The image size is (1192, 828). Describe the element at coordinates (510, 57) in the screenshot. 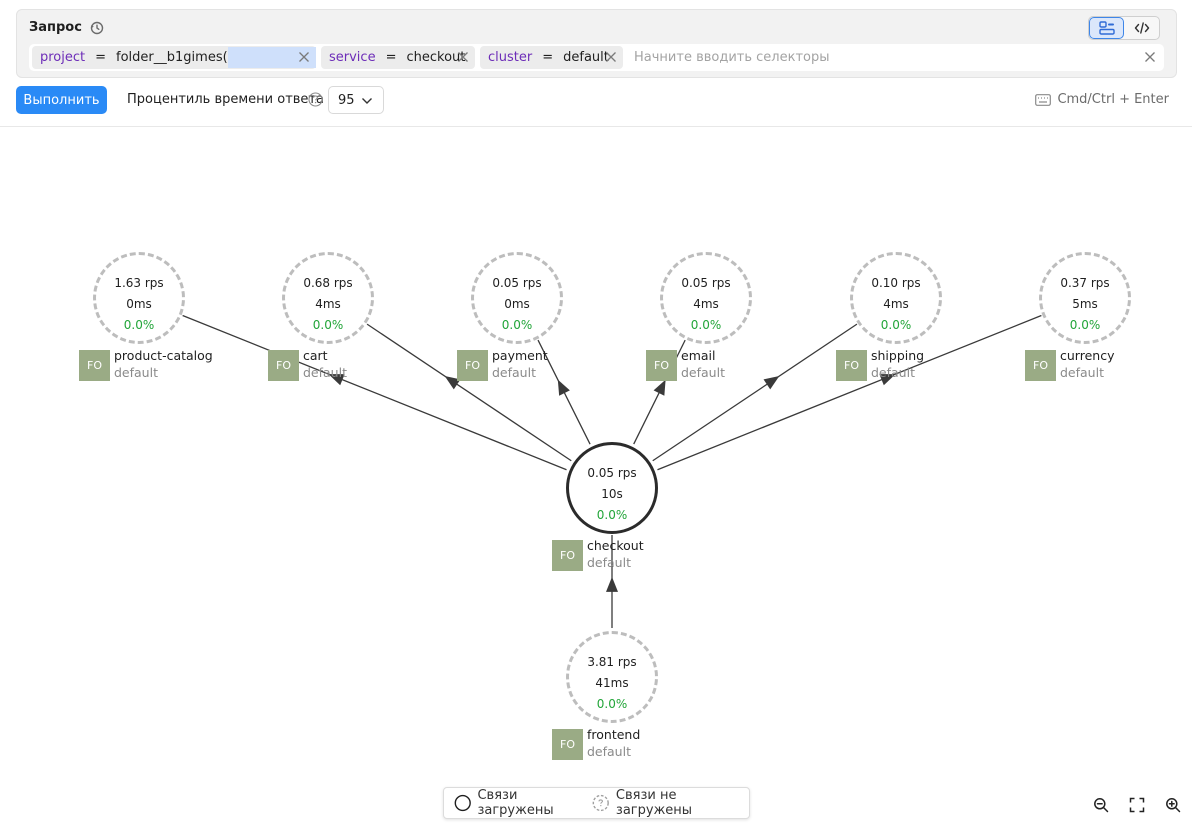

I see `chip-key: cluster` at that location.